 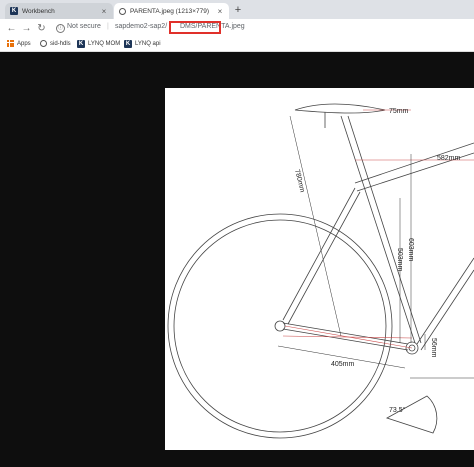 I want to click on bookmark-sid-hdls: sid-hdls, so click(x=55, y=43).